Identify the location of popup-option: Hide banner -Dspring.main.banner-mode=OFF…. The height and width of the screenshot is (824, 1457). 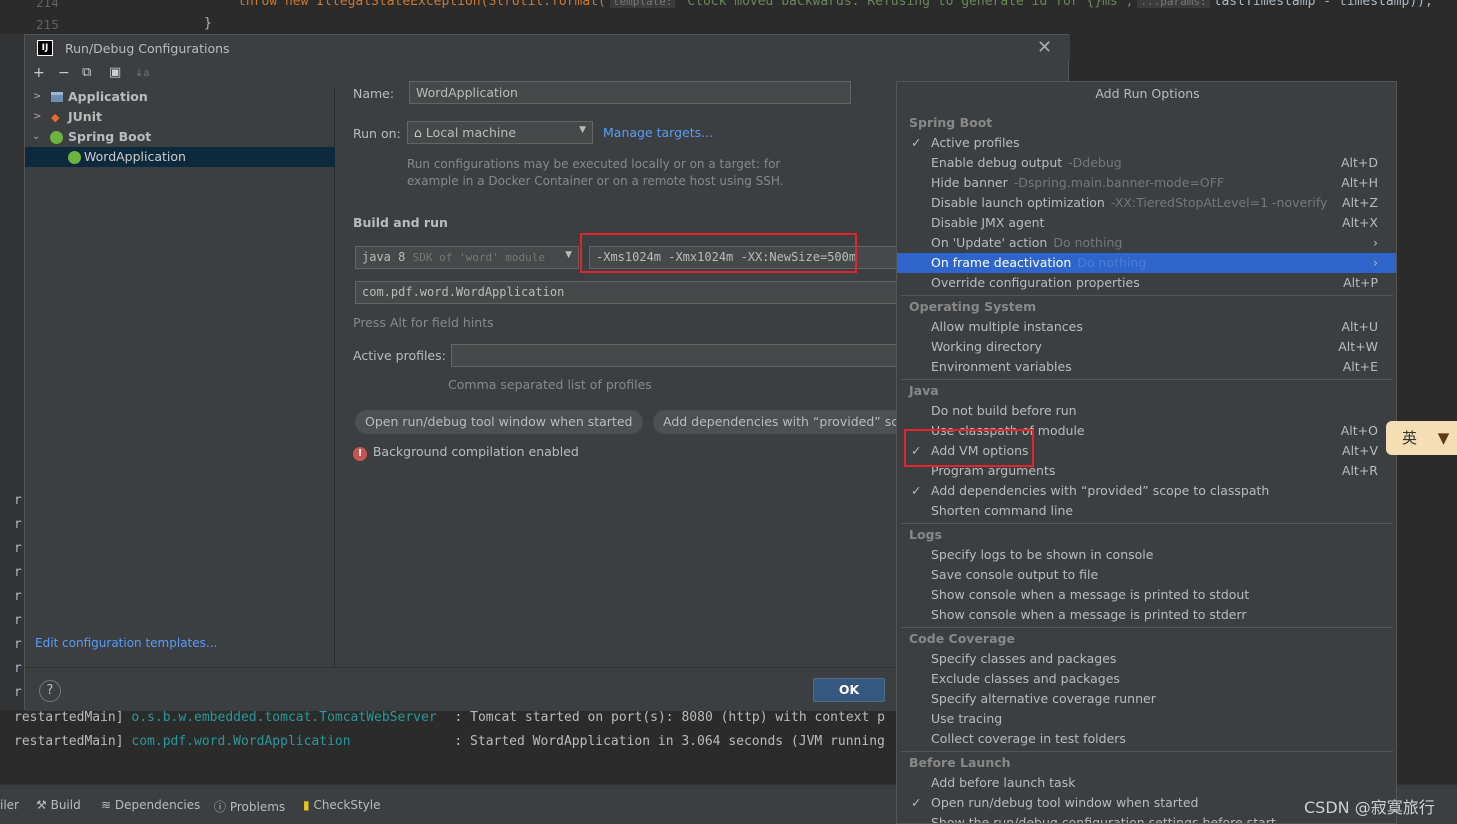
(1146, 183).